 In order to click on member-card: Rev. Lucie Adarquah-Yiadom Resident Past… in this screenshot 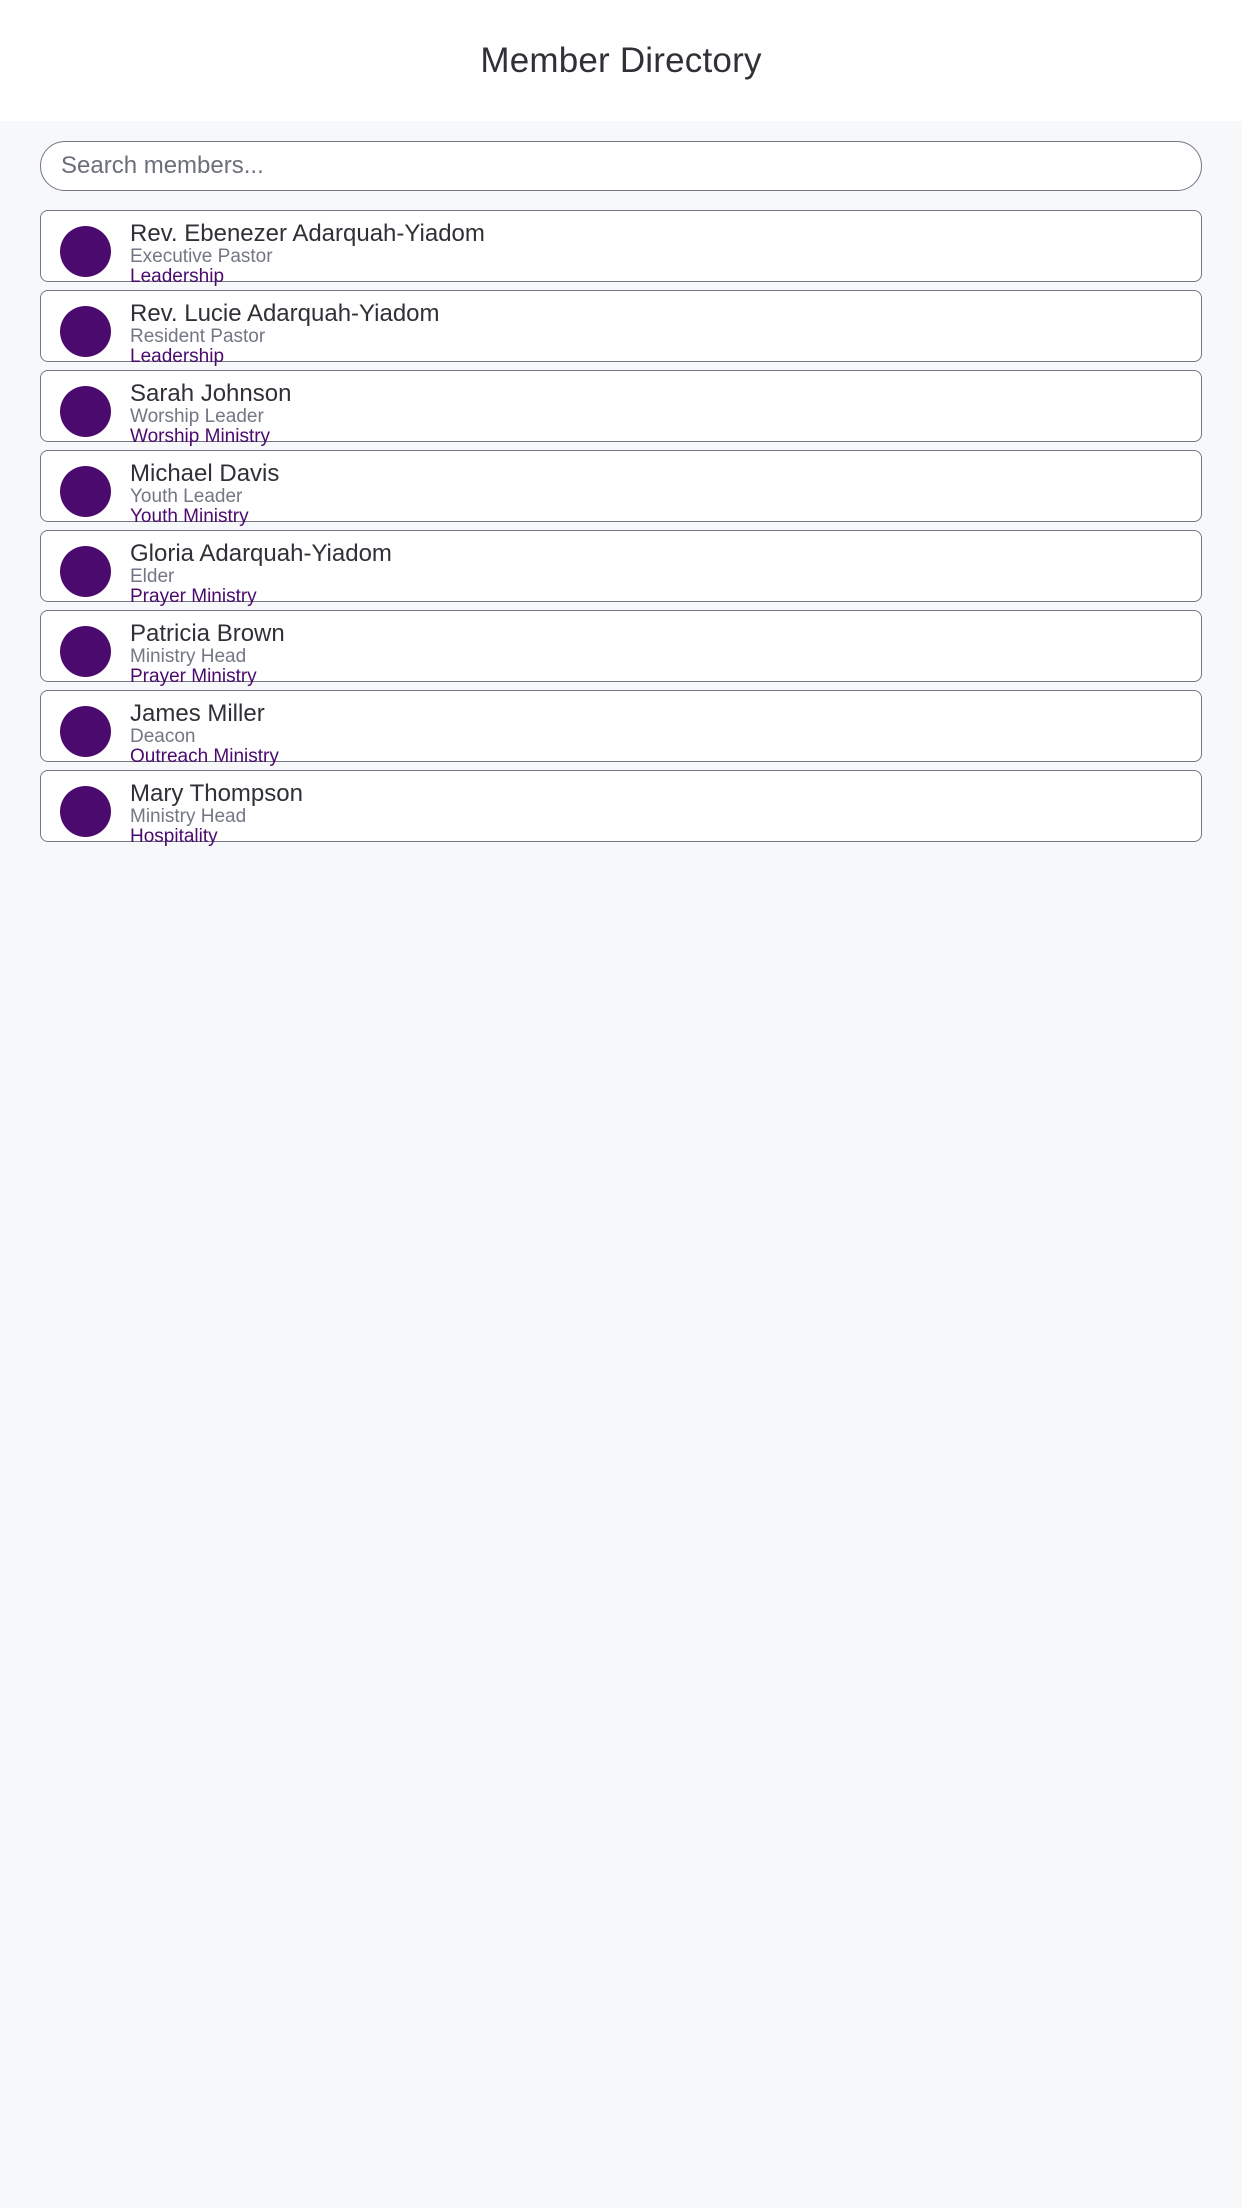, I will do `click(621, 328)`.